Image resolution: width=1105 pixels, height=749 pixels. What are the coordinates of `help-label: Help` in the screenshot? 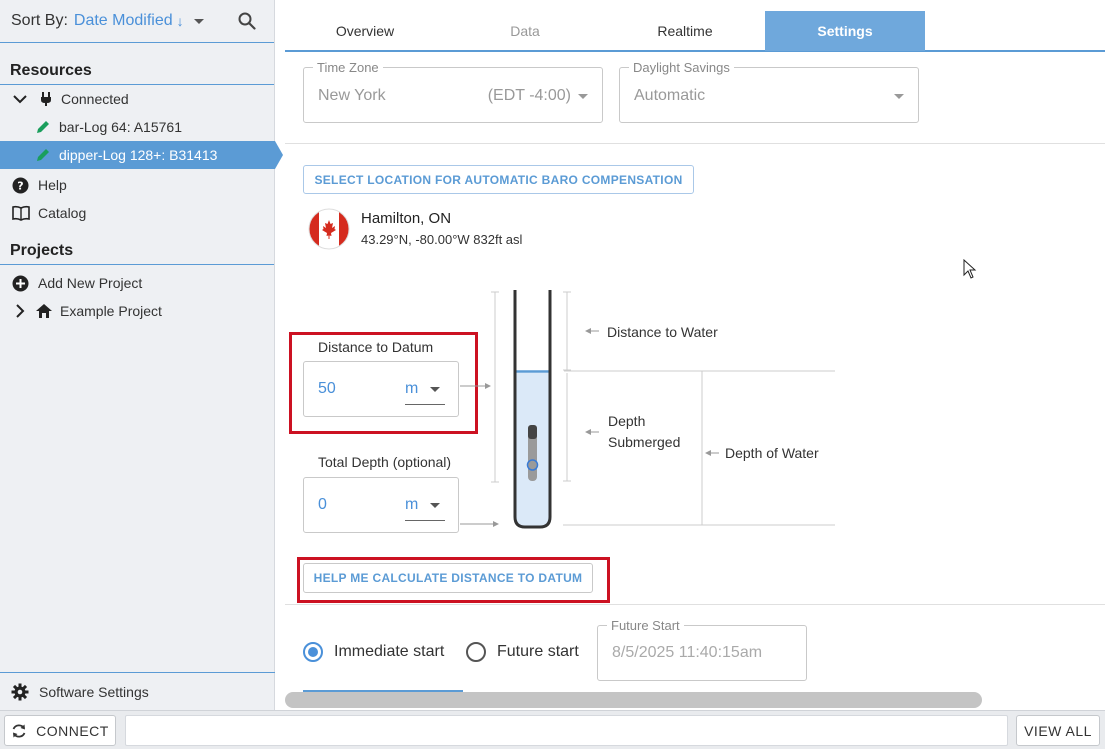 It's located at (52, 185).